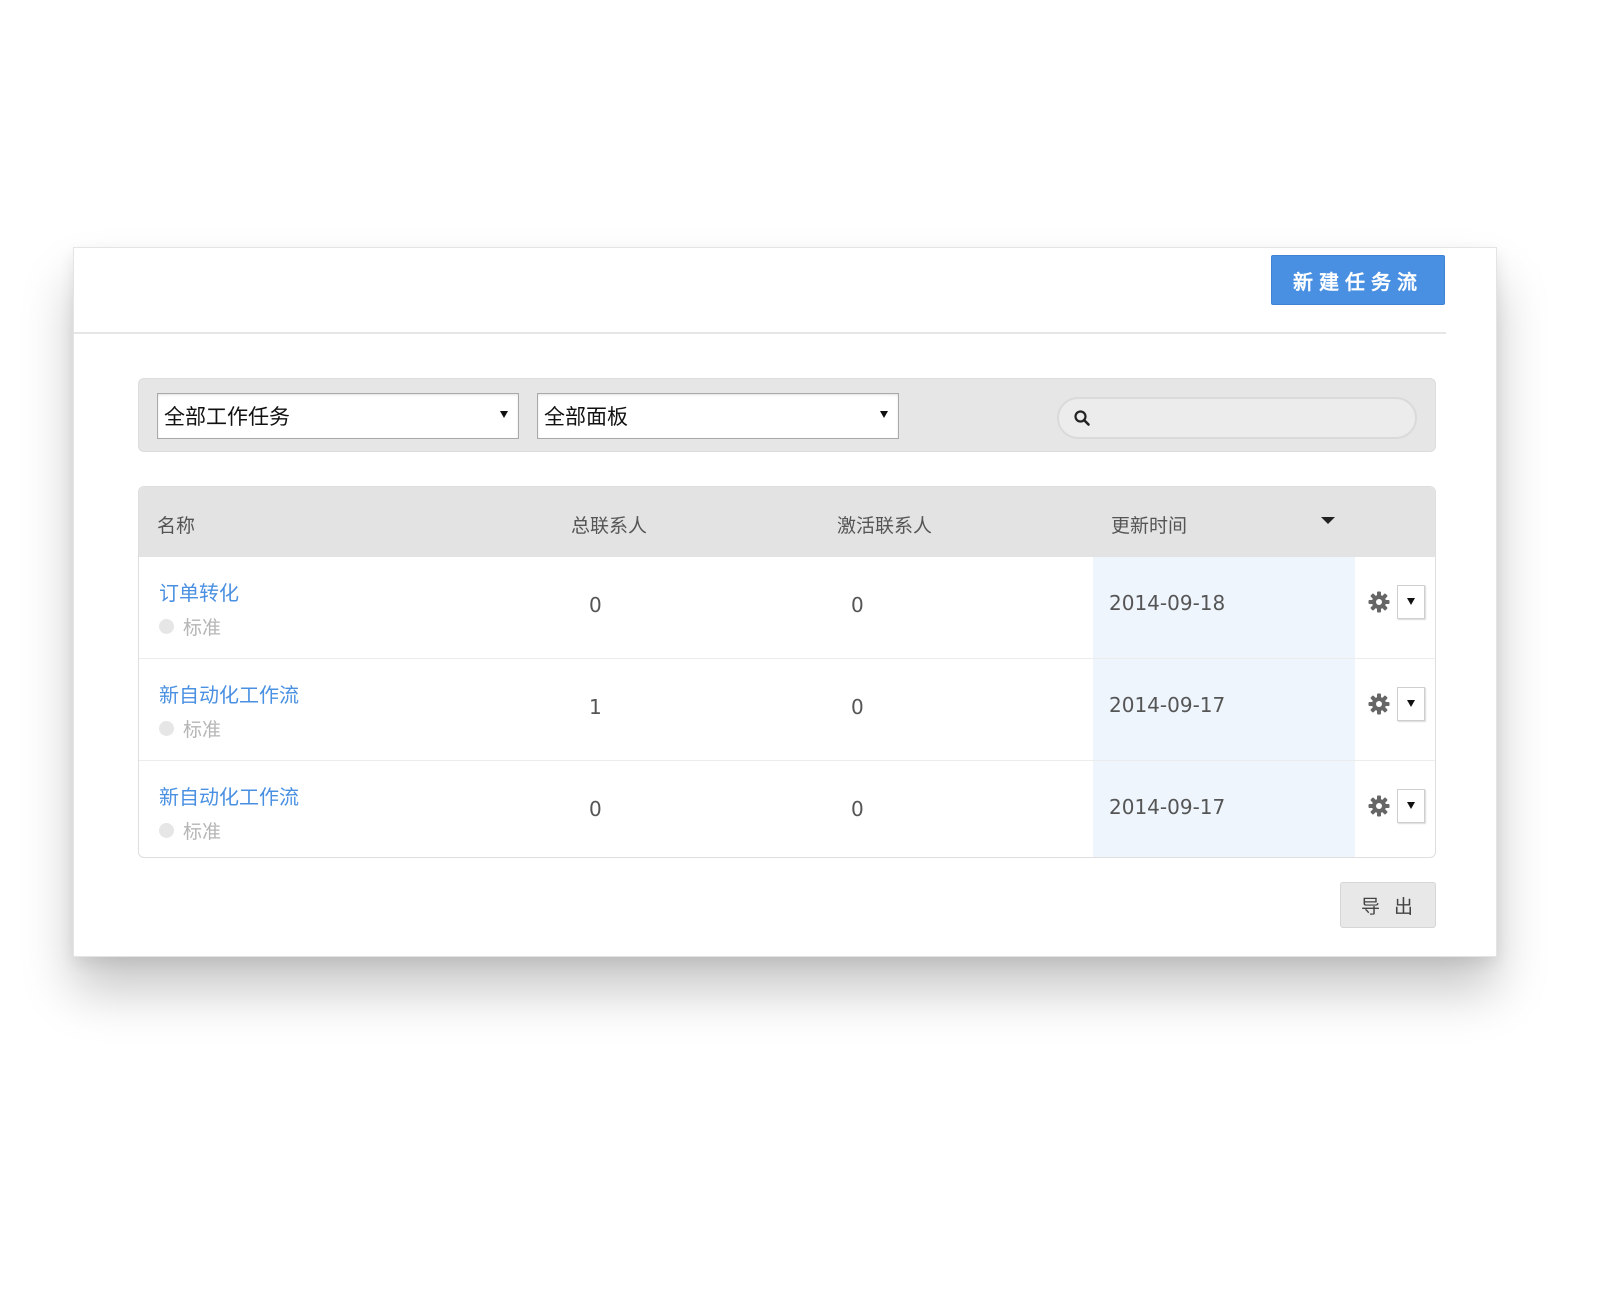  What do you see at coordinates (176, 526) in the screenshot?
I see `column-header-name: 名称` at bounding box center [176, 526].